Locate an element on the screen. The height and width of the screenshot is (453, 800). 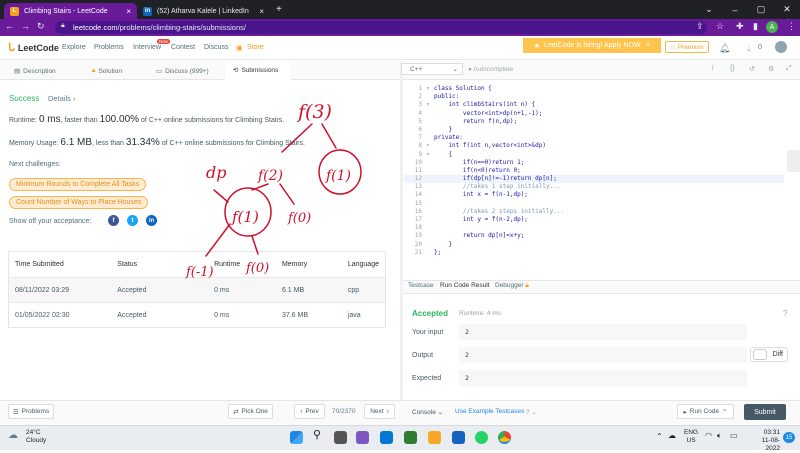
minimize-icon: – is located at coordinates (735, 10).